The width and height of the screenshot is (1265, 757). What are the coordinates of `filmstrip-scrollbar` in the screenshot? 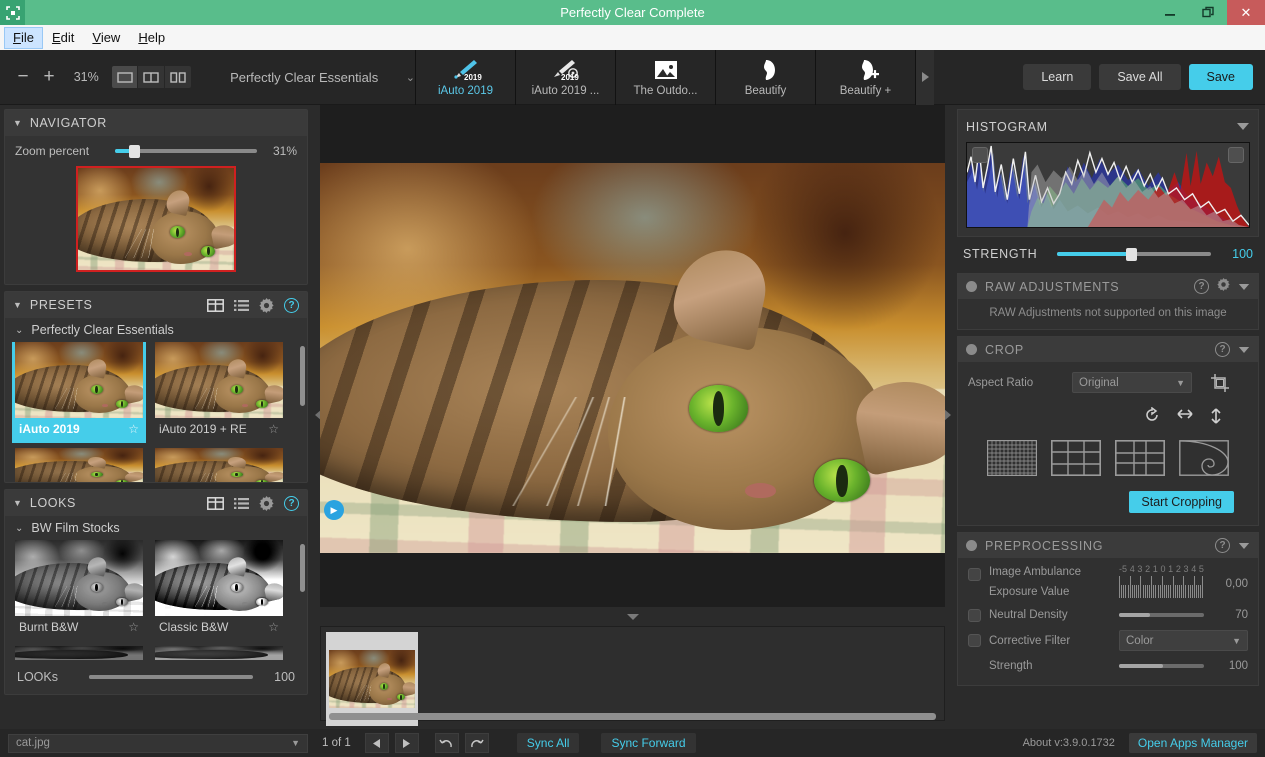 It's located at (632, 716).